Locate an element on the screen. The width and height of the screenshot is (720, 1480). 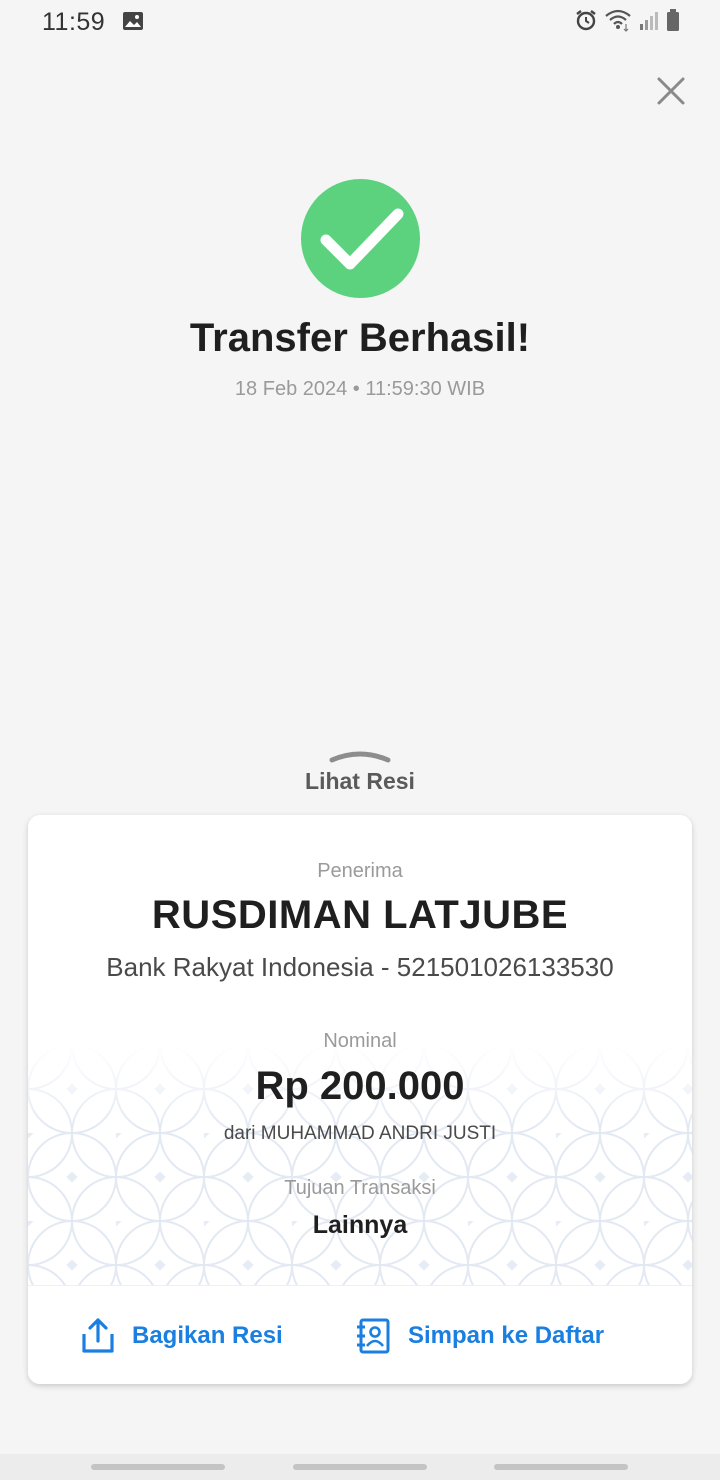
nav-back-button is located at coordinates (561, 1467).